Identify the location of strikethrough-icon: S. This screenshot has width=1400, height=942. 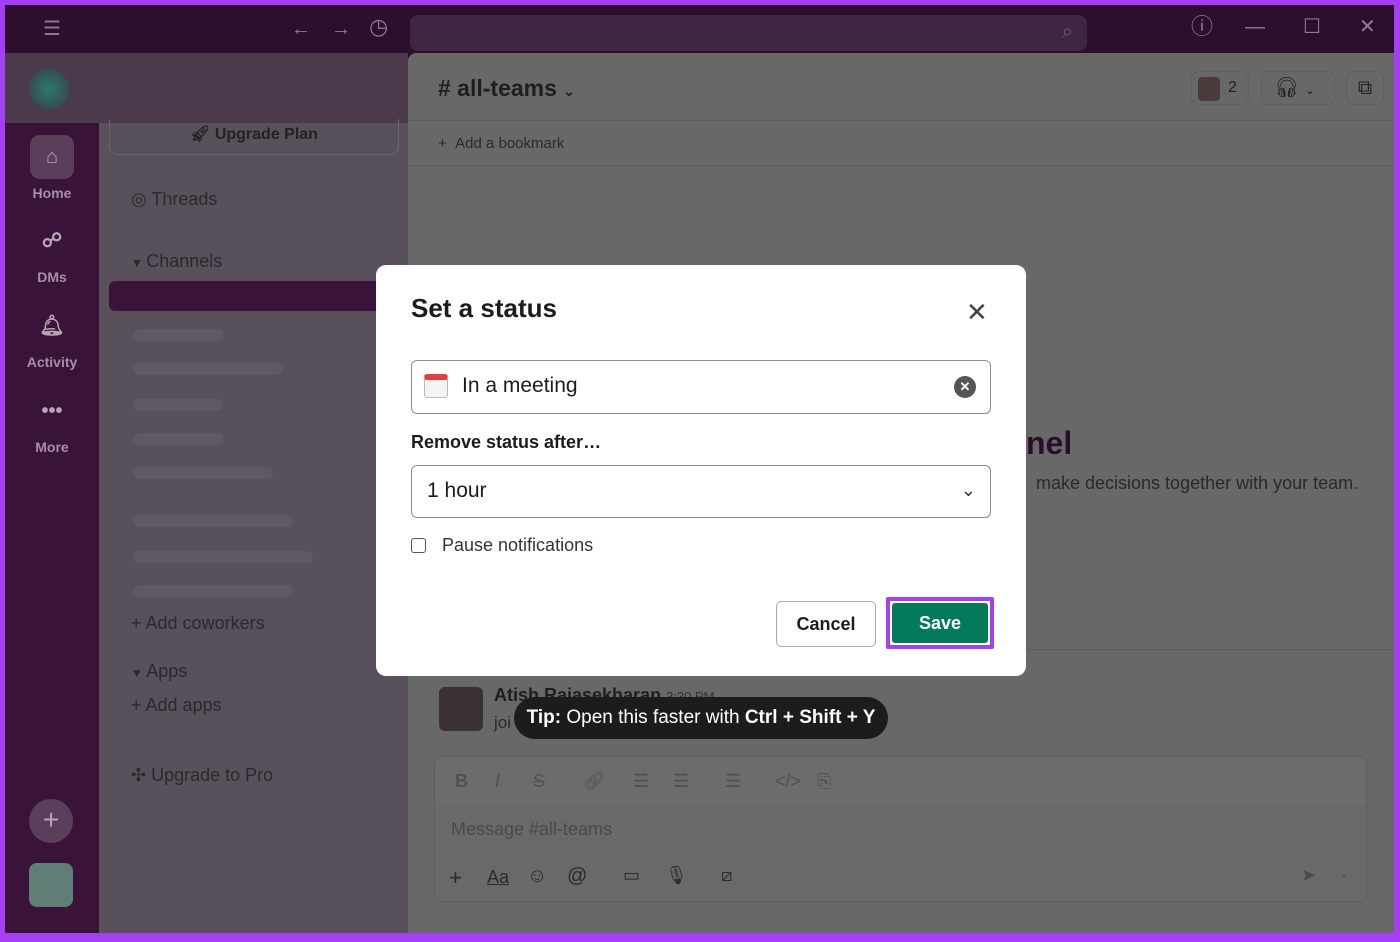
(539, 781).